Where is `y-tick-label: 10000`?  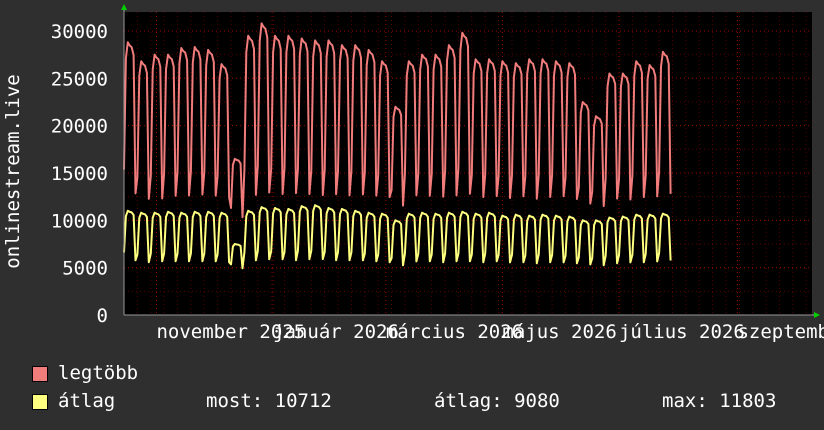 y-tick-label: 10000 is located at coordinates (79, 221).